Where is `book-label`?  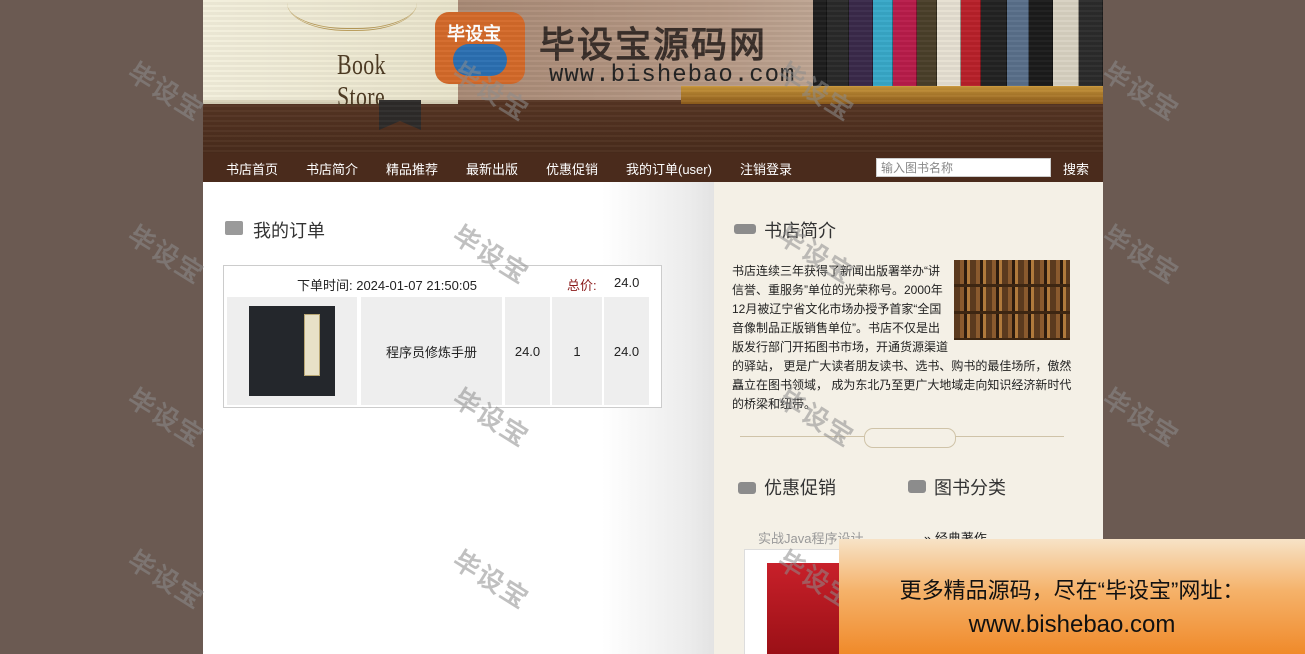 book-label is located at coordinates (312, 345).